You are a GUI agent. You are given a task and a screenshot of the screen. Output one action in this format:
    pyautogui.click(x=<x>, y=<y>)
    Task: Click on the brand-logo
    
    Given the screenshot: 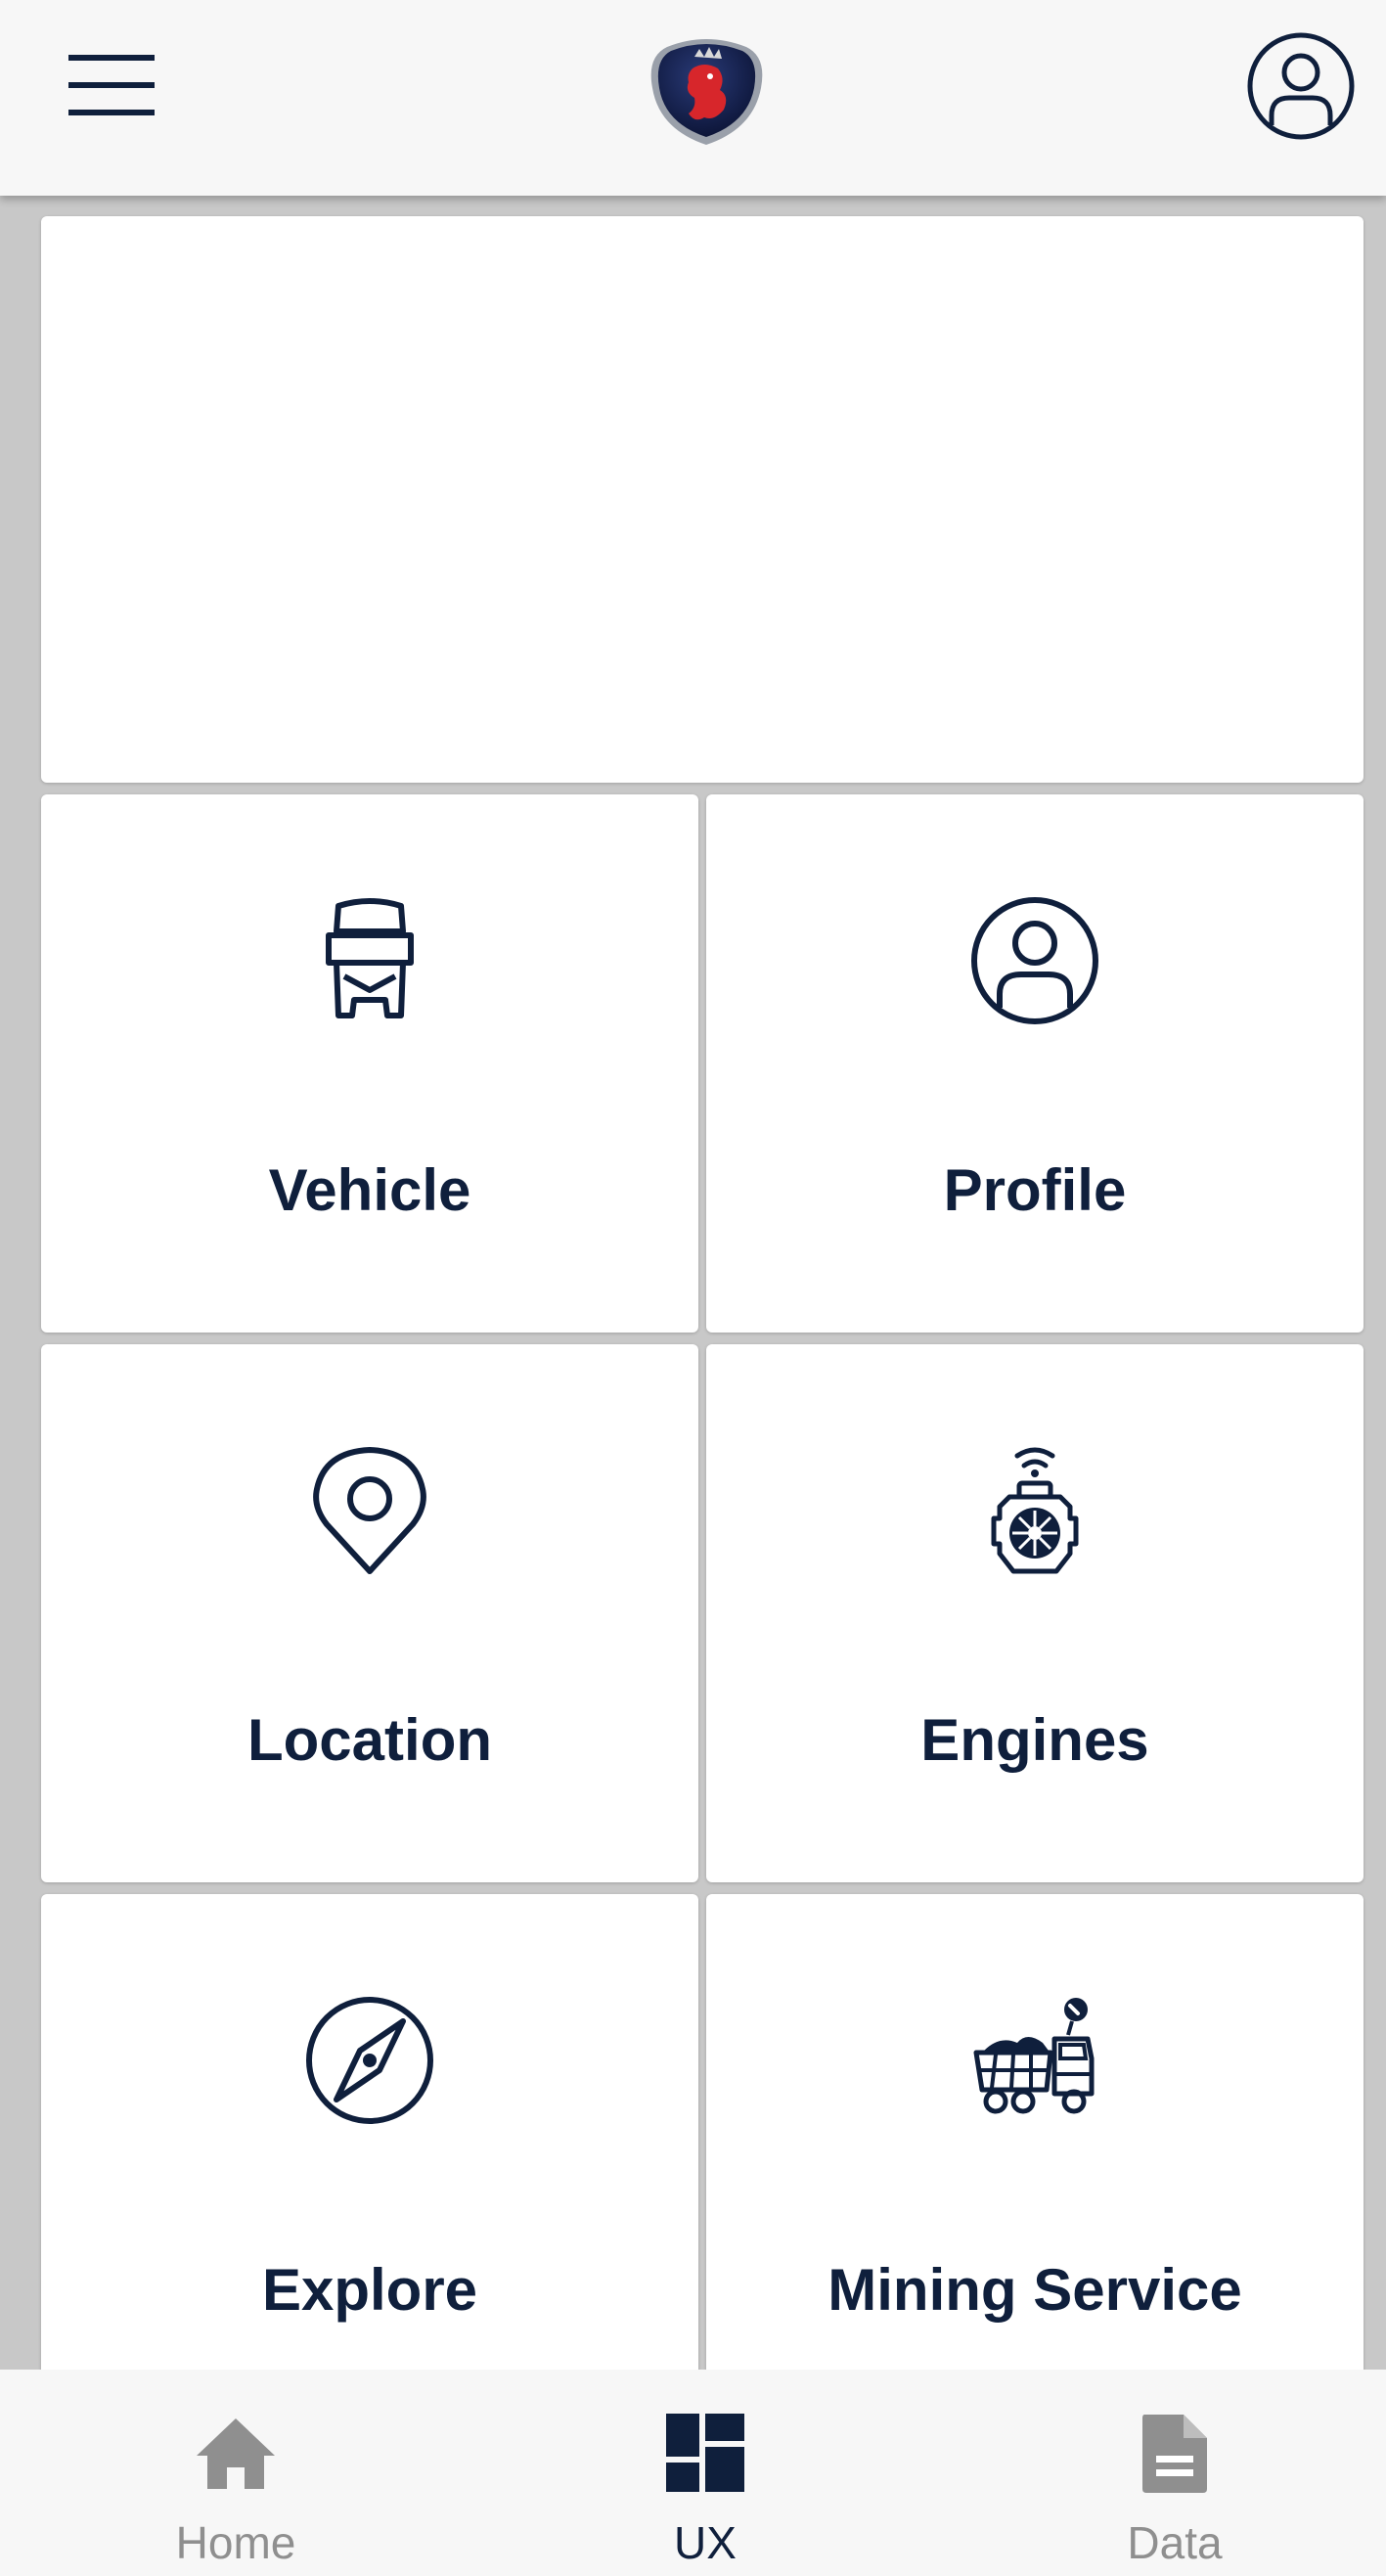 What is the action you would take?
    pyautogui.click(x=707, y=88)
    